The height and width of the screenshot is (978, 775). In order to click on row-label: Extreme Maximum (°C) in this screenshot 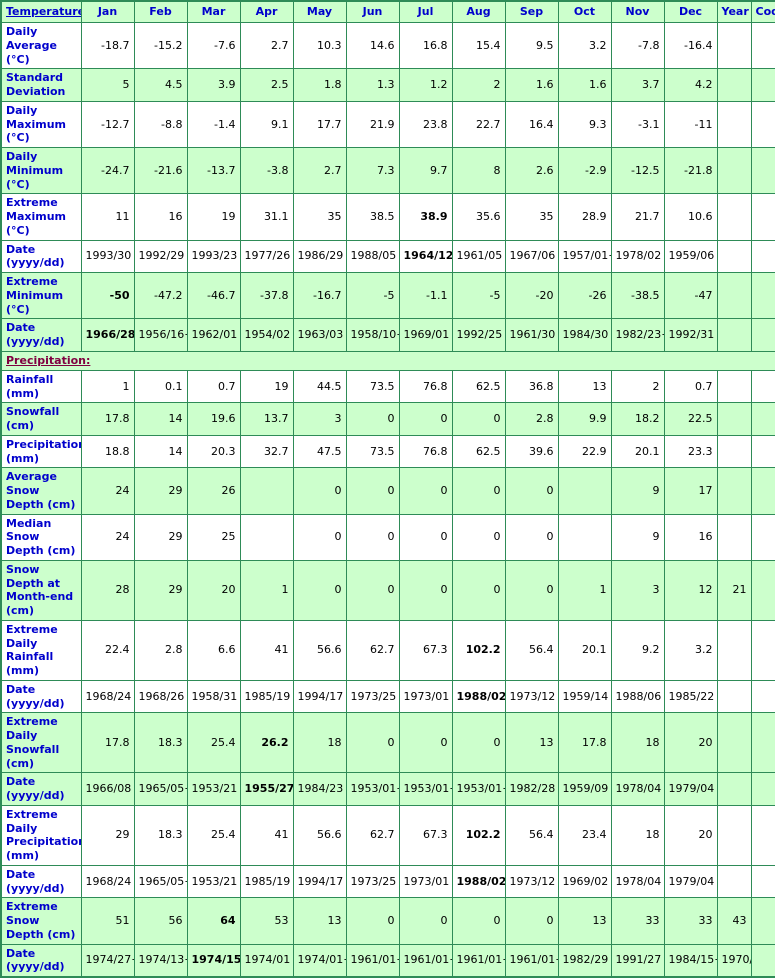, I will do `click(41, 217)`.